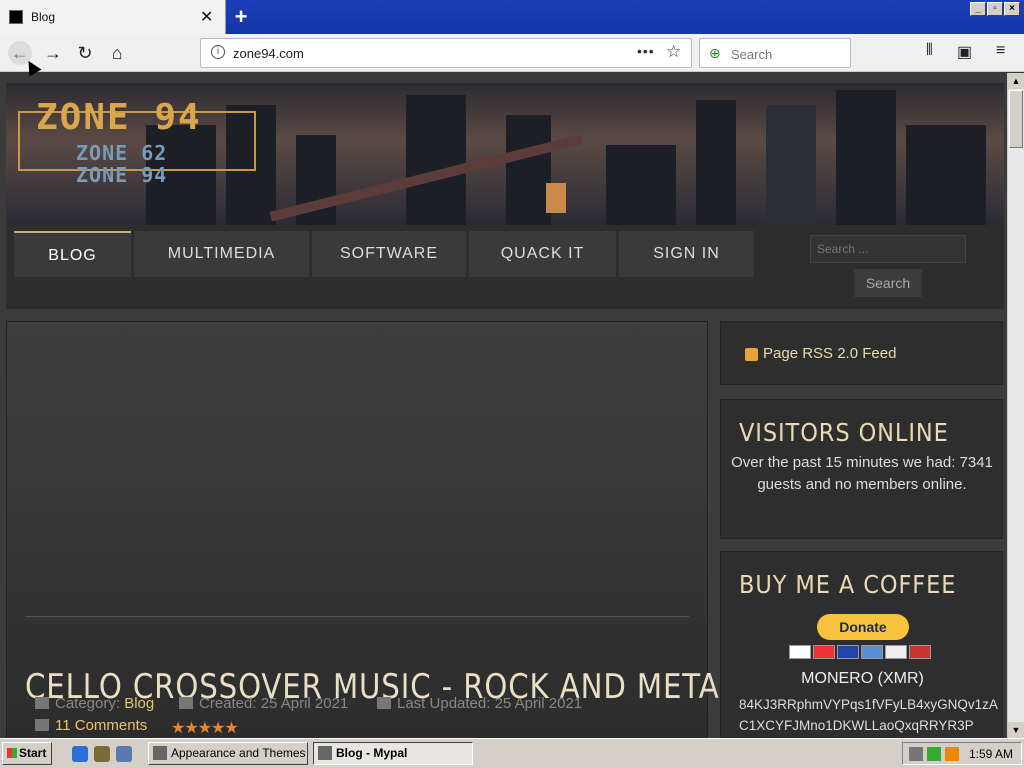 This screenshot has height=768, width=1024. Describe the element at coordinates (1012, 9) in the screenshot. I see `close-window-button: ×` at that location.